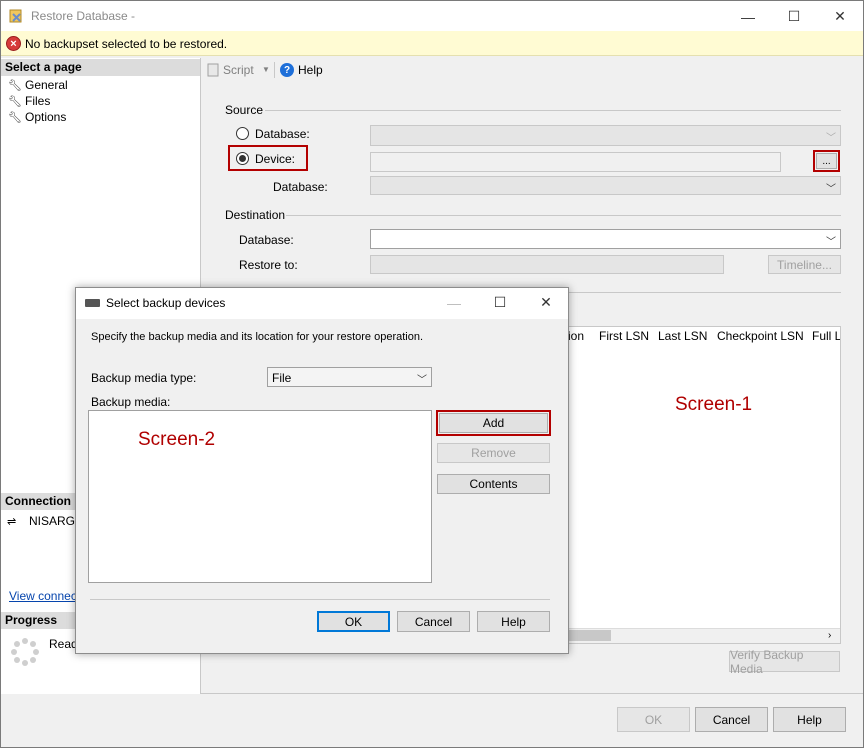 The width and height of the screenshot is (864, 748). What do you see at coordinates (784, 662) in the screenshot?
I see `verify-backup-media-button: Verify Backup Media` at bounding box center [784, 662].